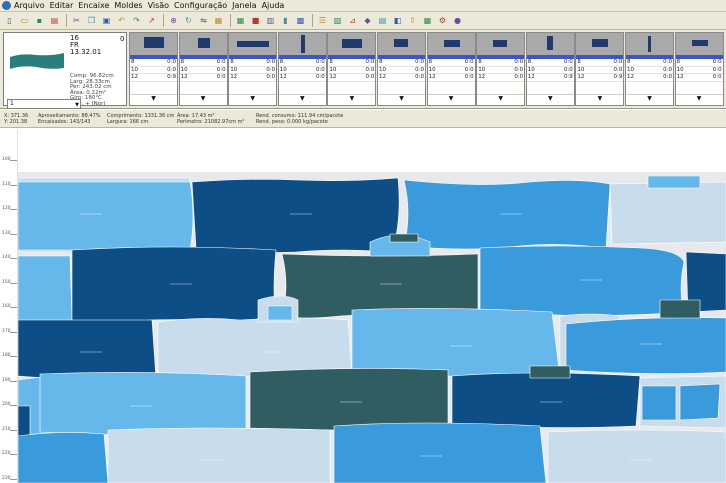  I want to click on settings-icon: ⚙, so click(442, 20).